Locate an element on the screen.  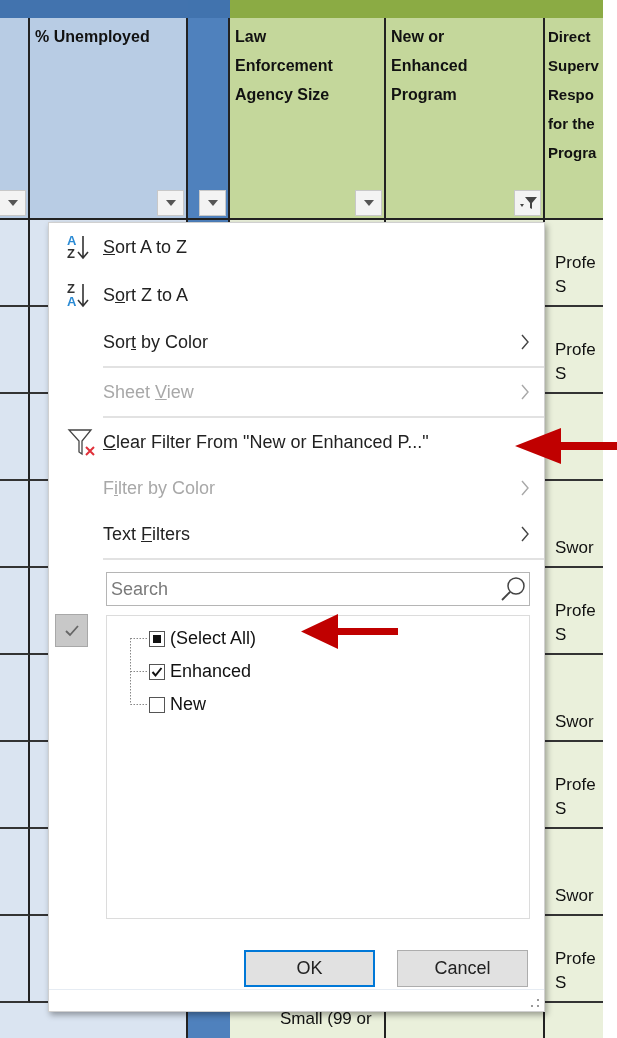
search-icon is located at coordinates (513, 589).